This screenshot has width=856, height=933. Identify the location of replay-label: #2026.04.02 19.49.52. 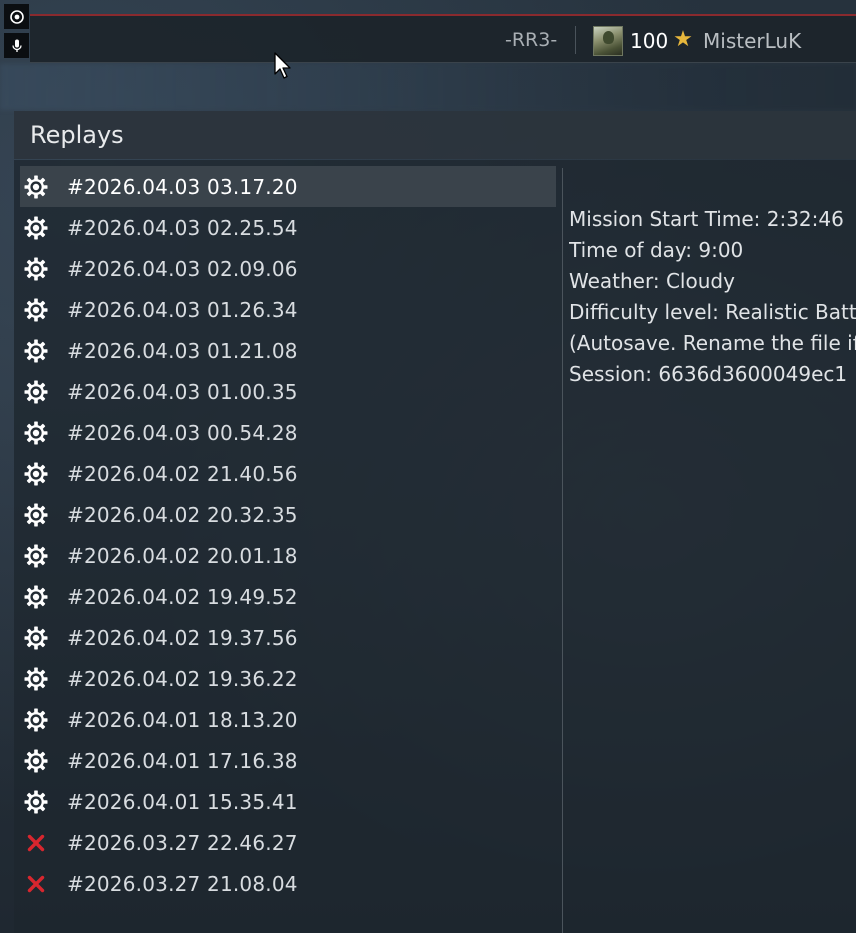
(182, 596).